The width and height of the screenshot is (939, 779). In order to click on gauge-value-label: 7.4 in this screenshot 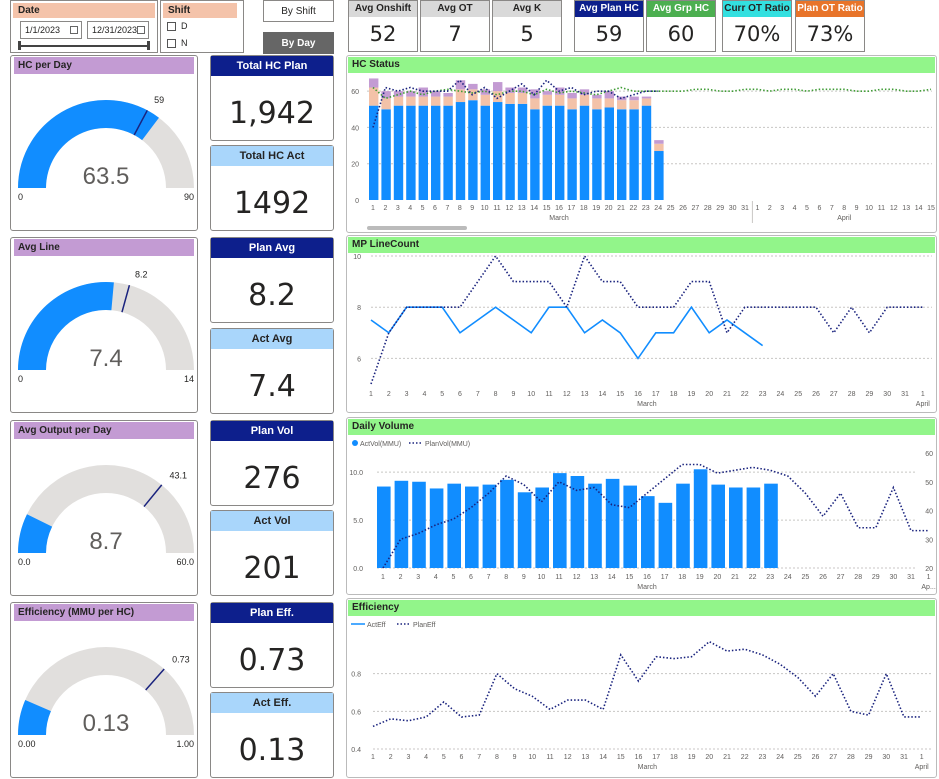, I will do `click(105, 358)`.